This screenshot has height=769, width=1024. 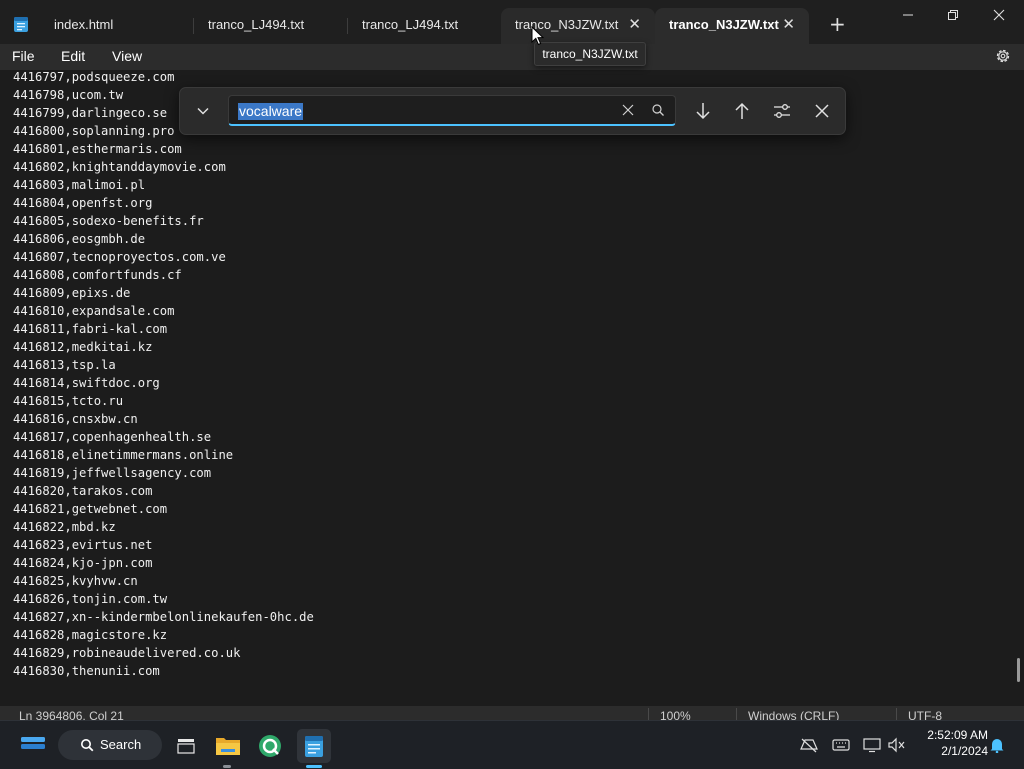 What do you see at coordinates (64, 365) in the screenshot?
I see `text-line: 4416813,tsp.la` at bounding box center [64, 365].